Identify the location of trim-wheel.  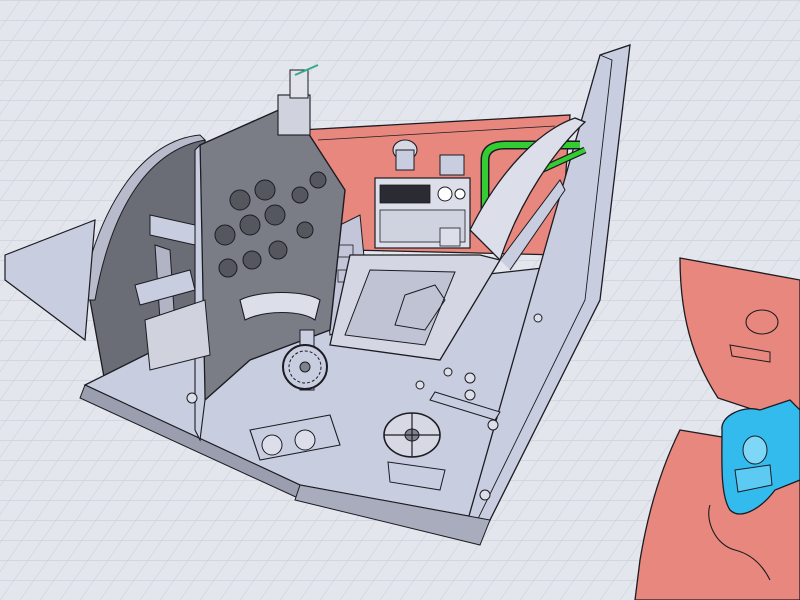
(305, 367).